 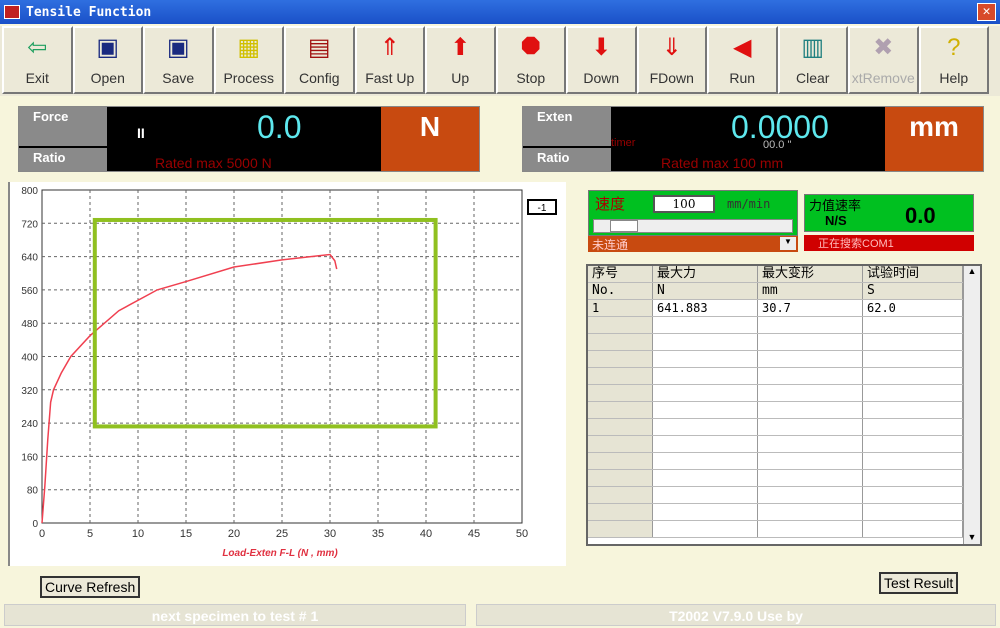 I want to click on toolbar-button-process: ▦ Process, so click(x=248, y=60).